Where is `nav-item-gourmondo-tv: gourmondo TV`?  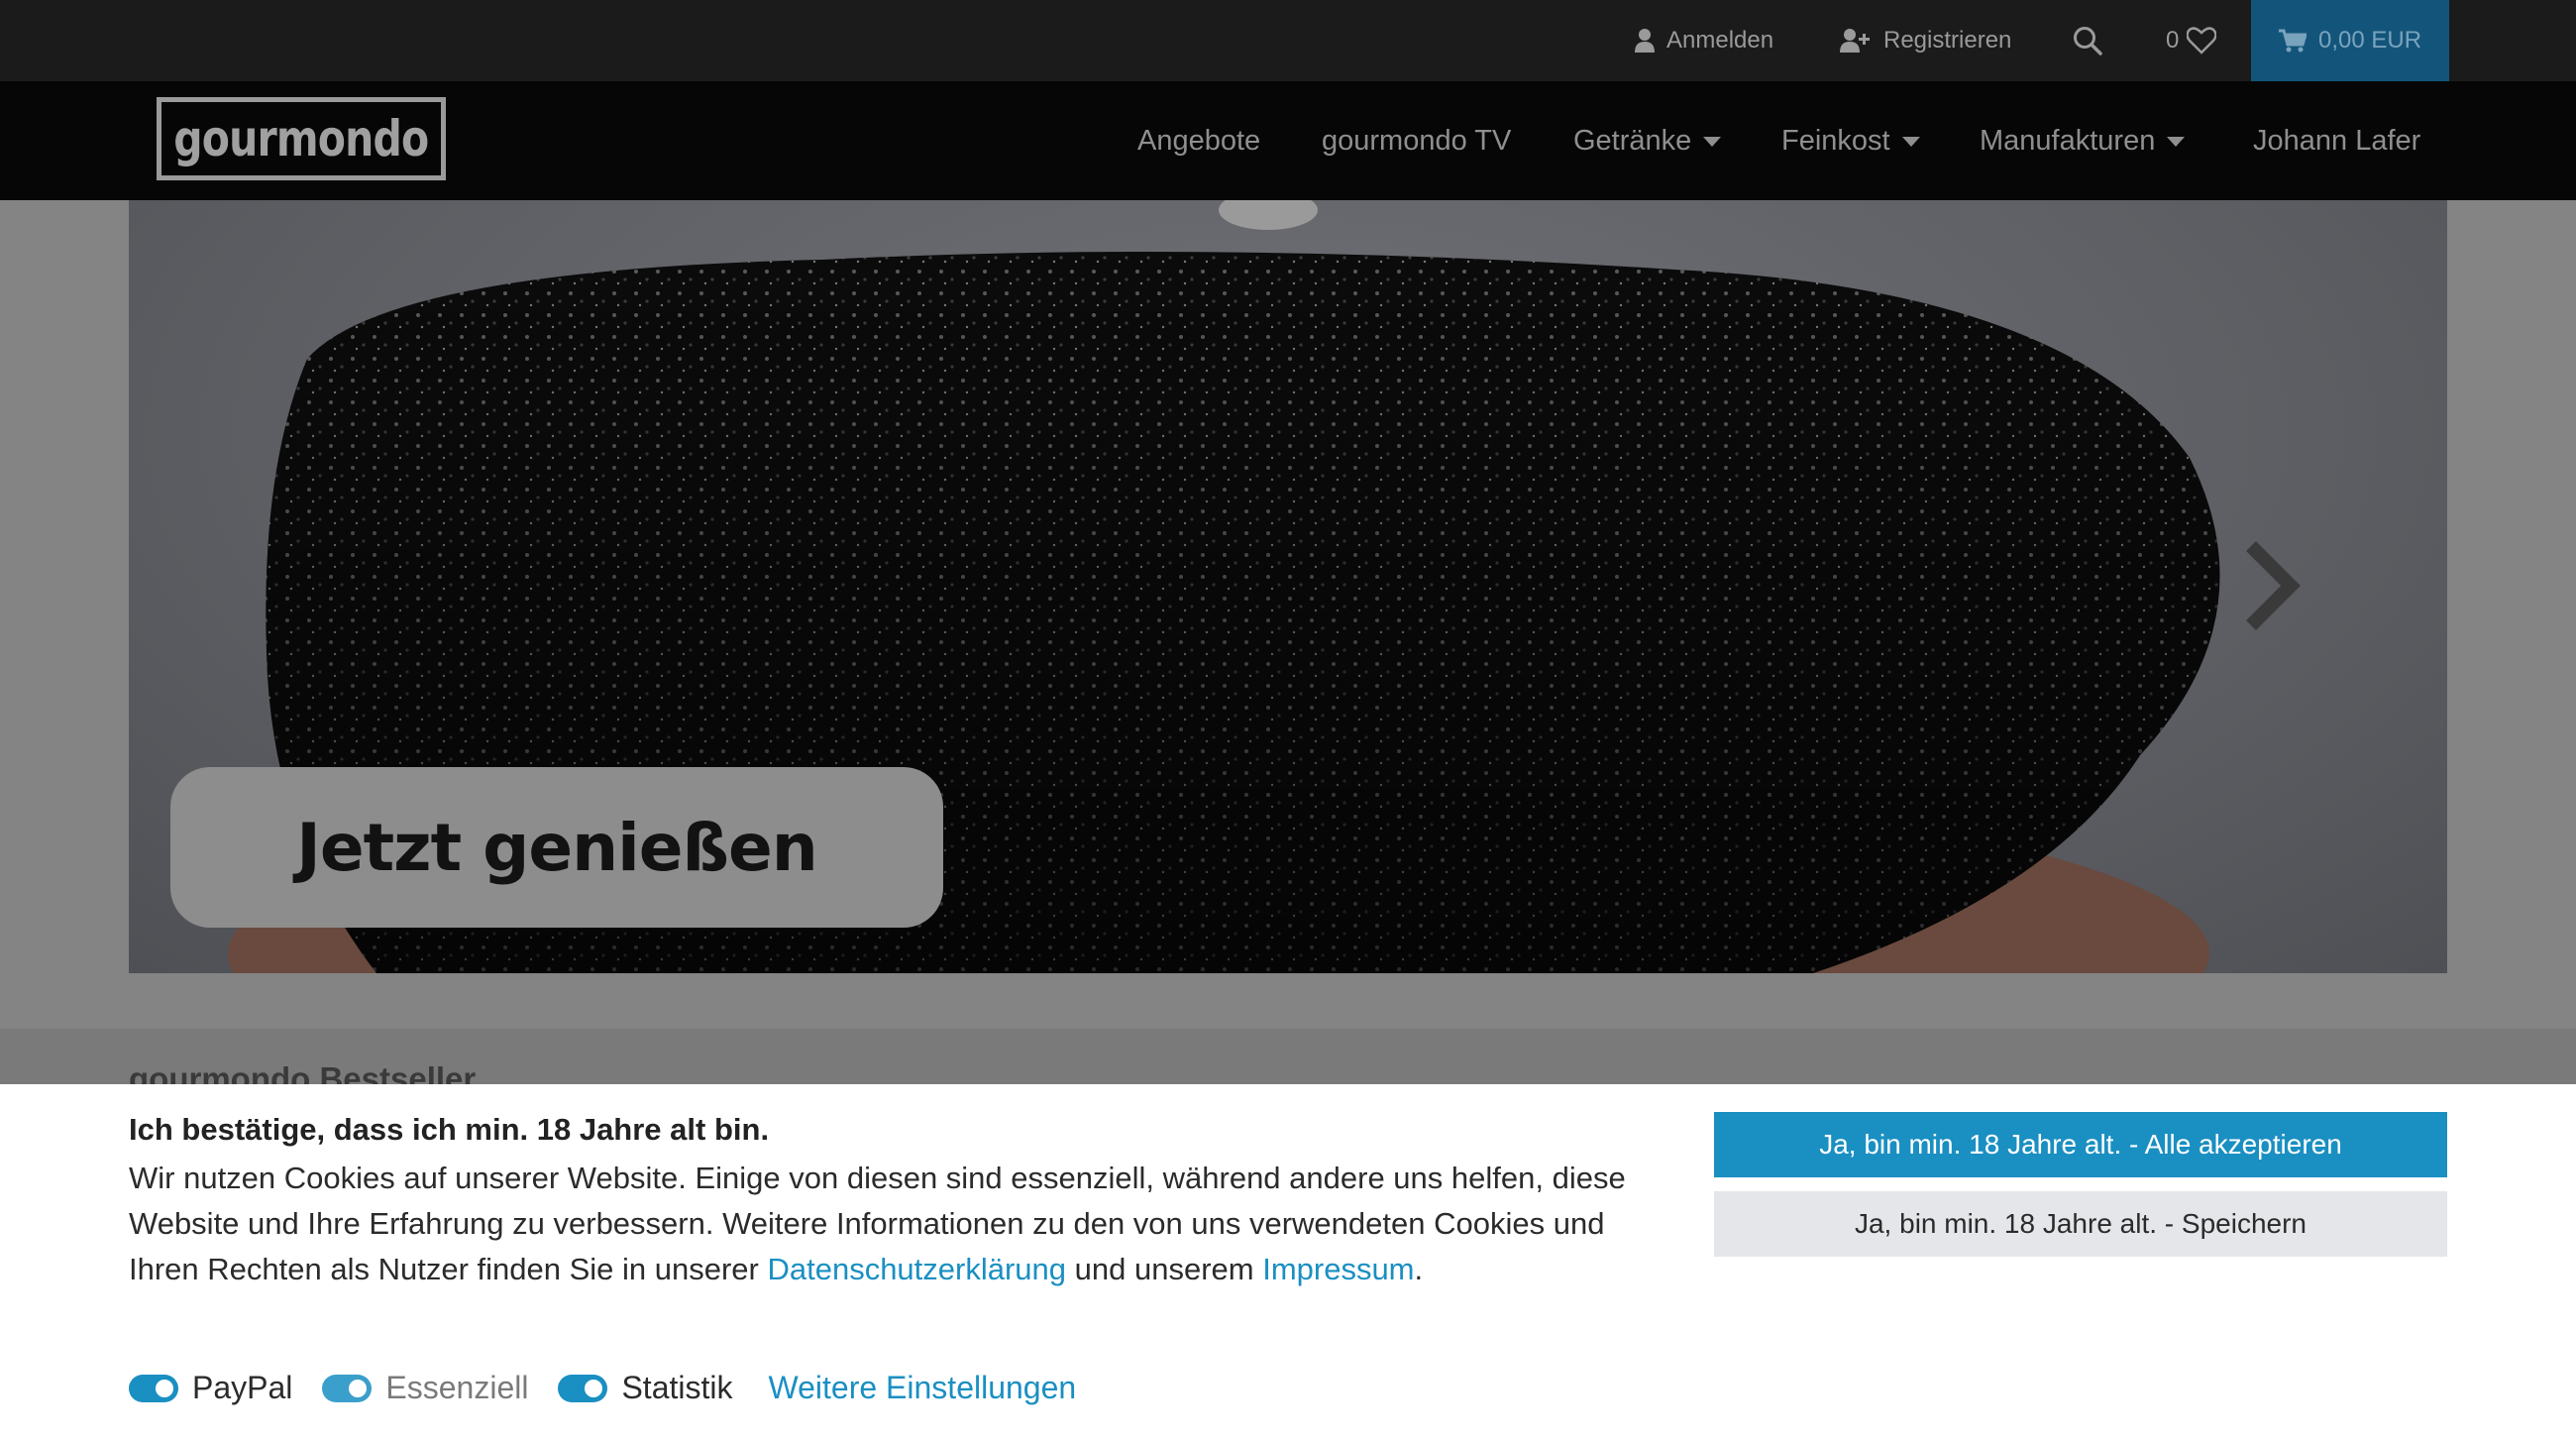
nav-item-gourmondo-tv: gourmondo TV is located at coordinates (1416, 140).